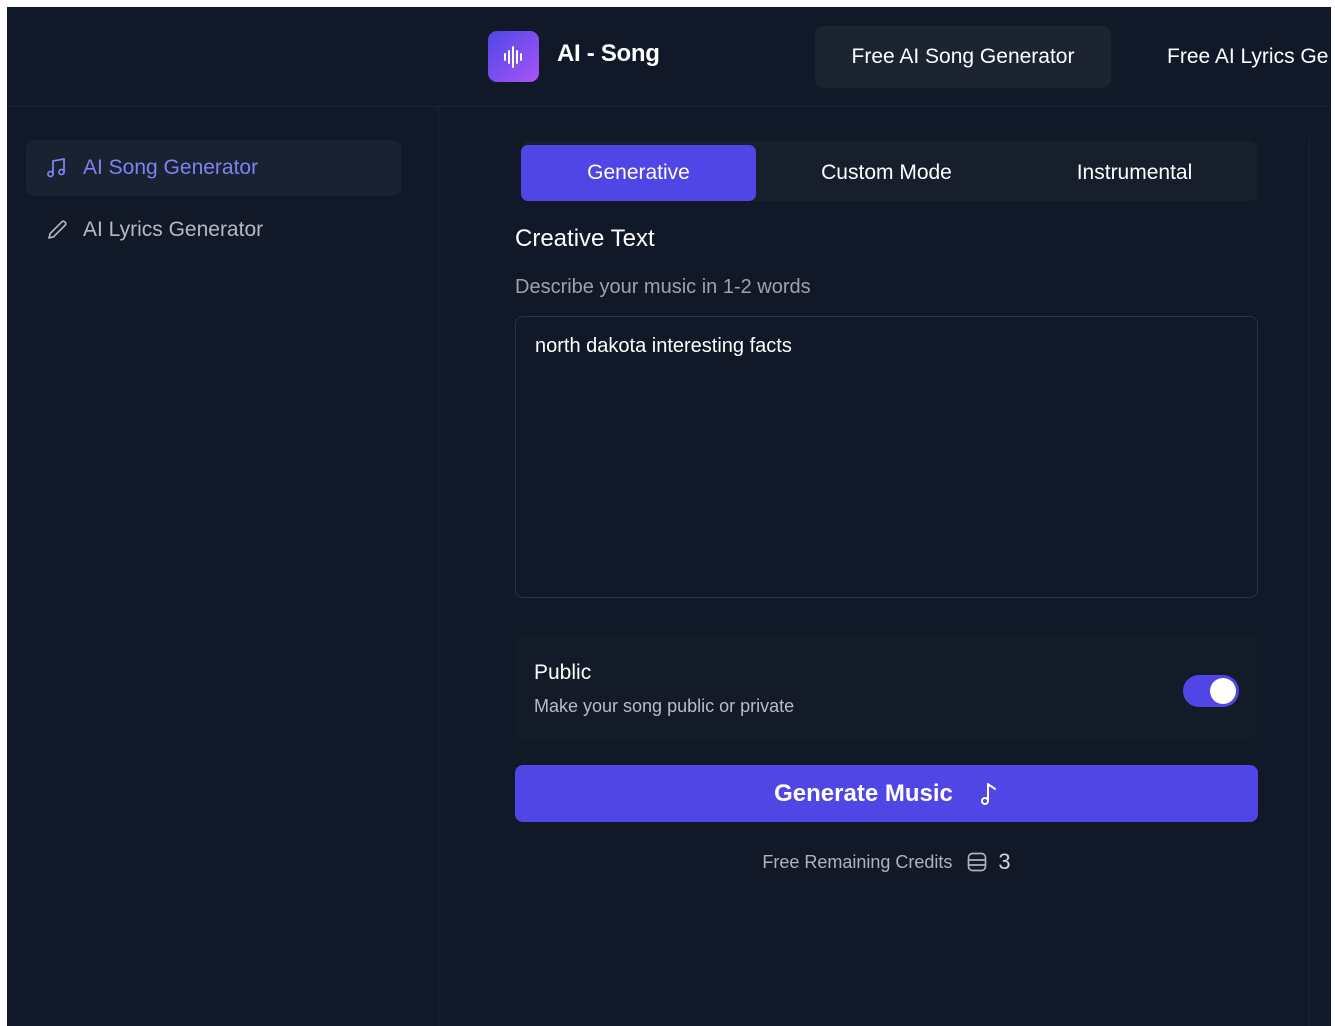 The width and height of the screenshot is (1335, 1026). Describe the element at coordinates (857, 861) in the screenshot. I see `credits-label: Free Remaining Credits` at that location.